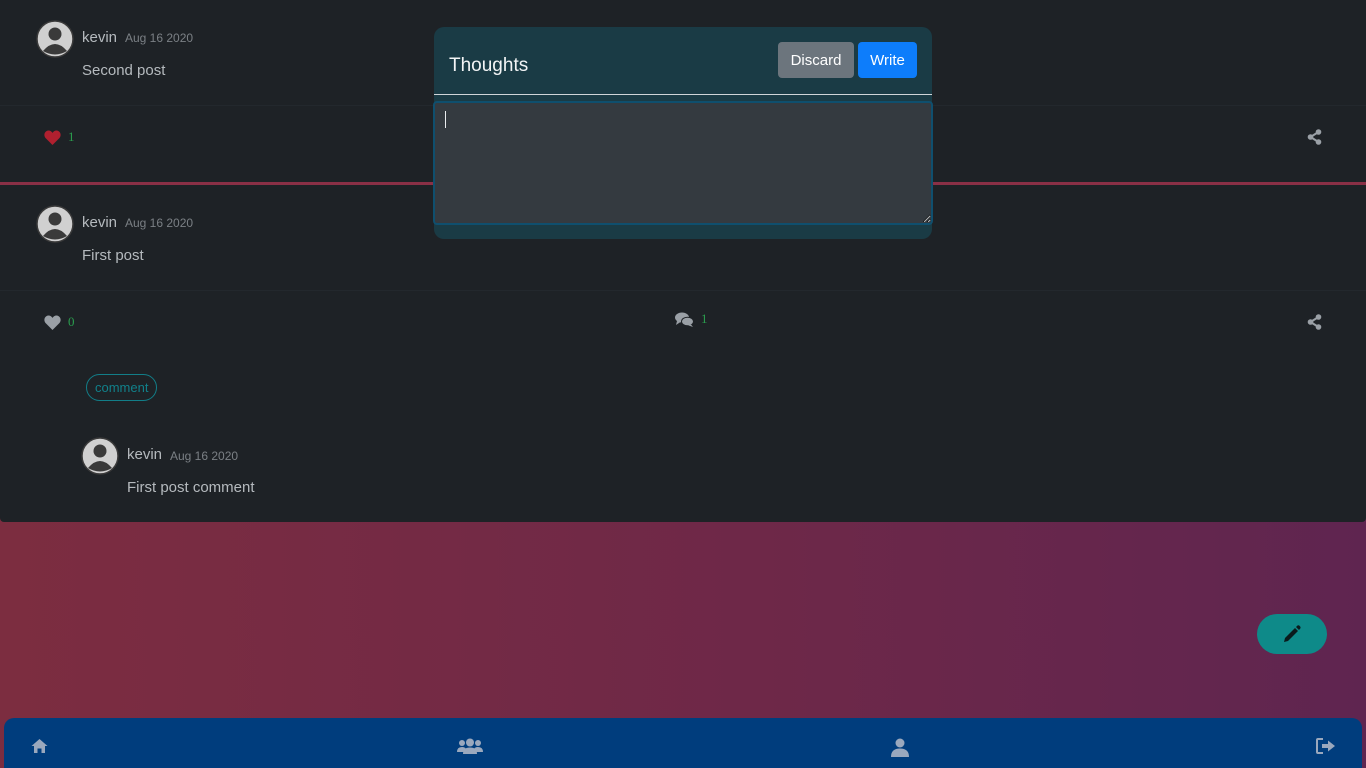  I want to click on bottom-nav, so click(683, 743).